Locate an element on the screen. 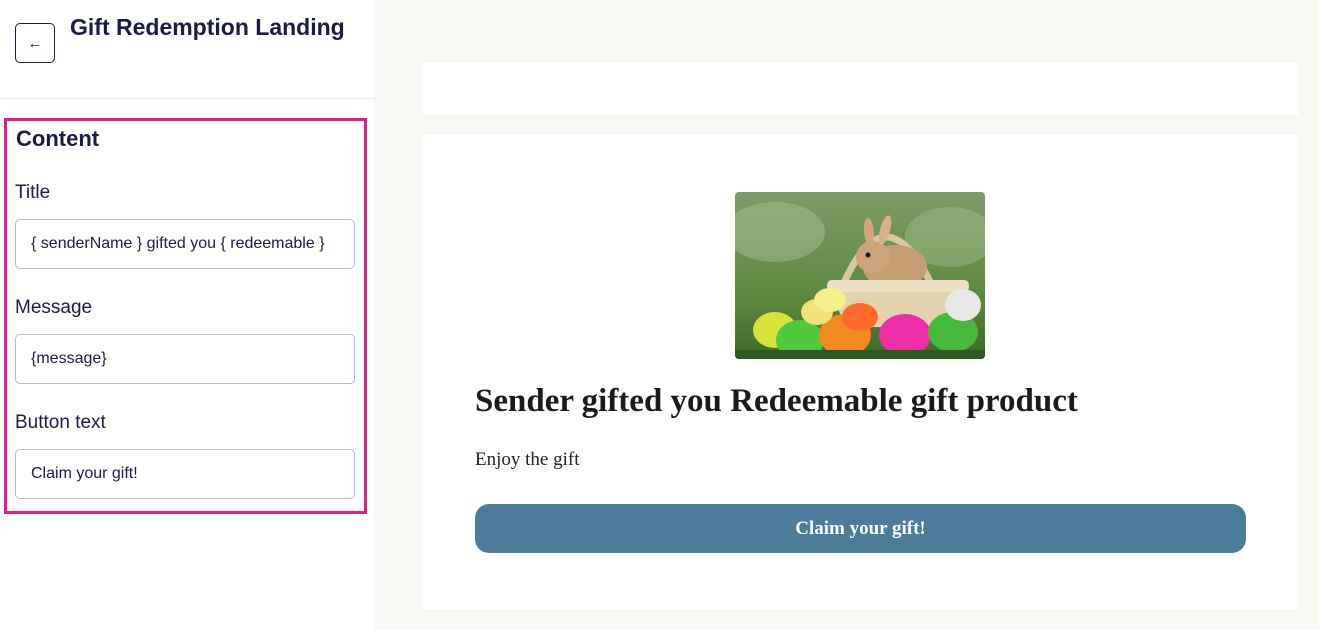 Image resolution: width=1319 pixels, height=630 pixels. easter-bunny-image is located at coordinates (860, 275).